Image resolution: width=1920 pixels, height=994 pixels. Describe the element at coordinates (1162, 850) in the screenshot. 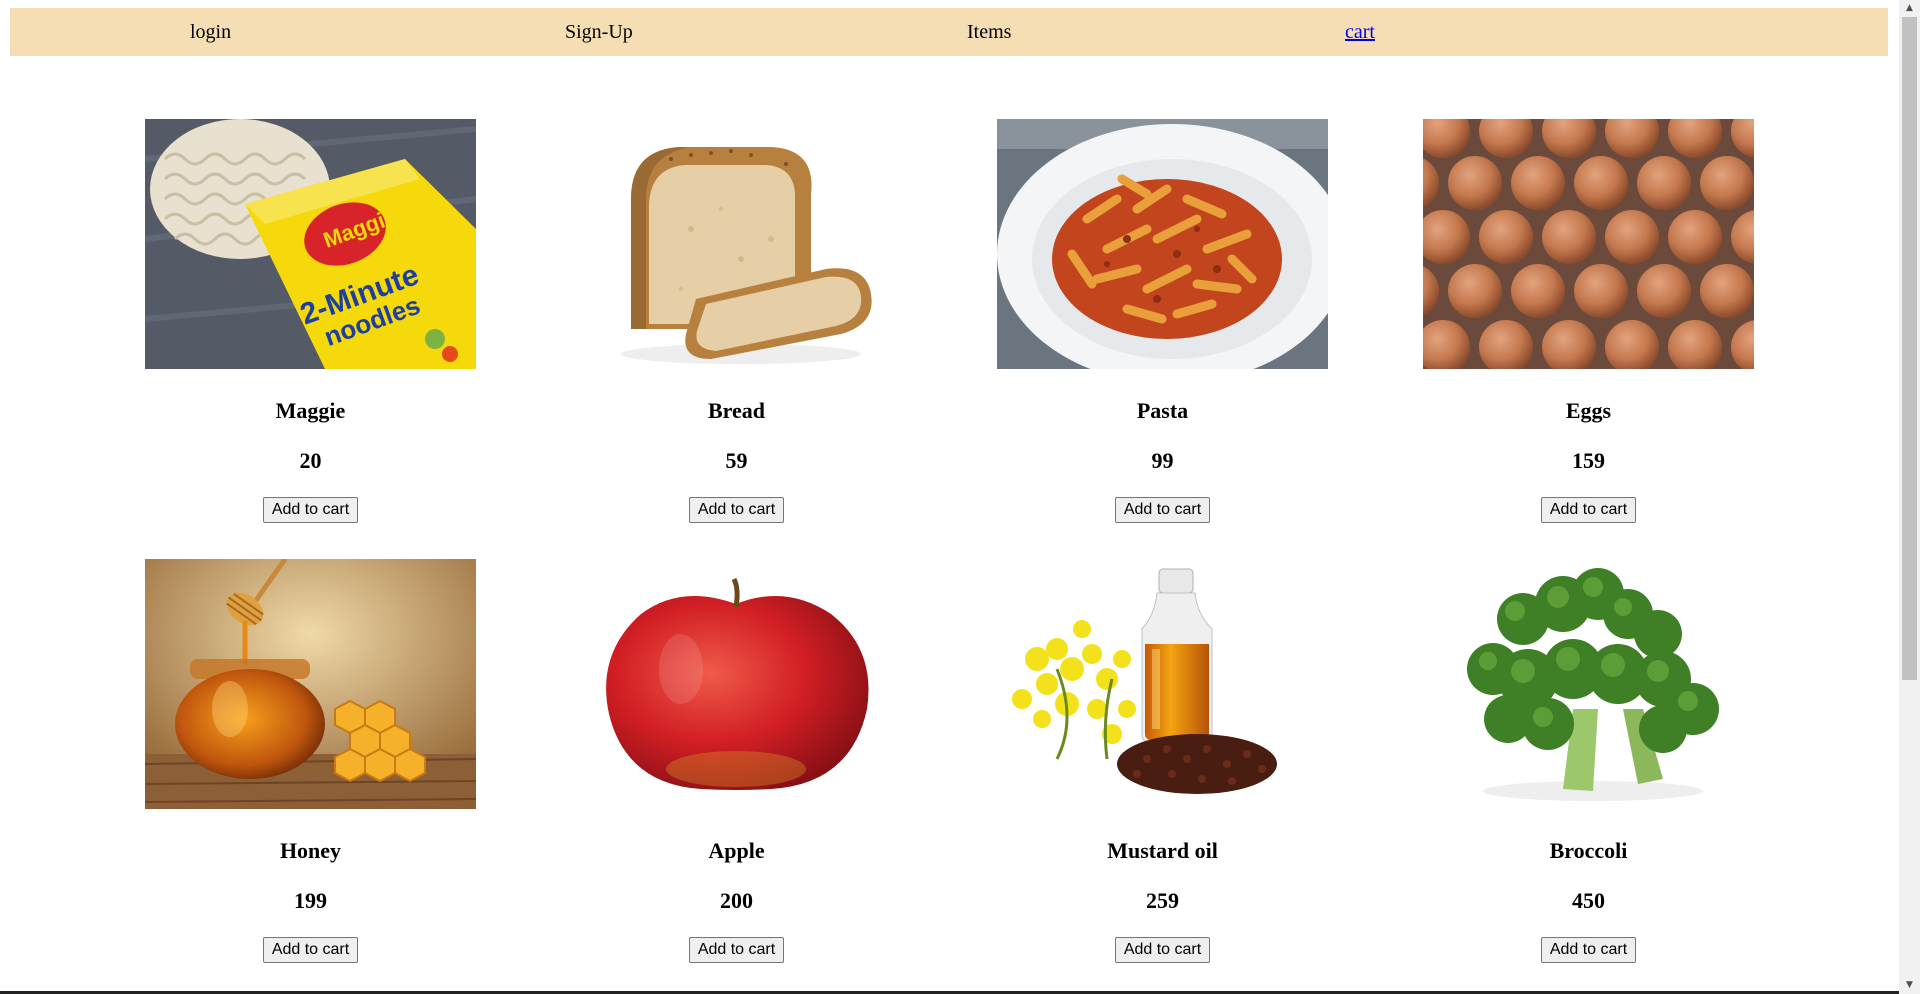

I see `product-name: Mustard oil` at that location.